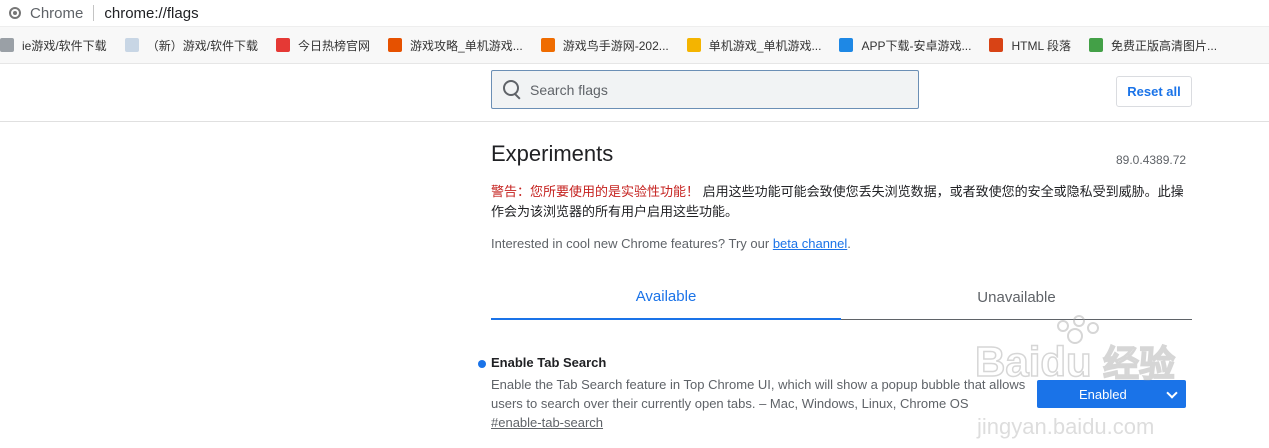  What do you see at coordinates (547, 422) in the screenshot?
I see `experiment-permalink: #enable-tab-search` at bounding box center [547, 422].